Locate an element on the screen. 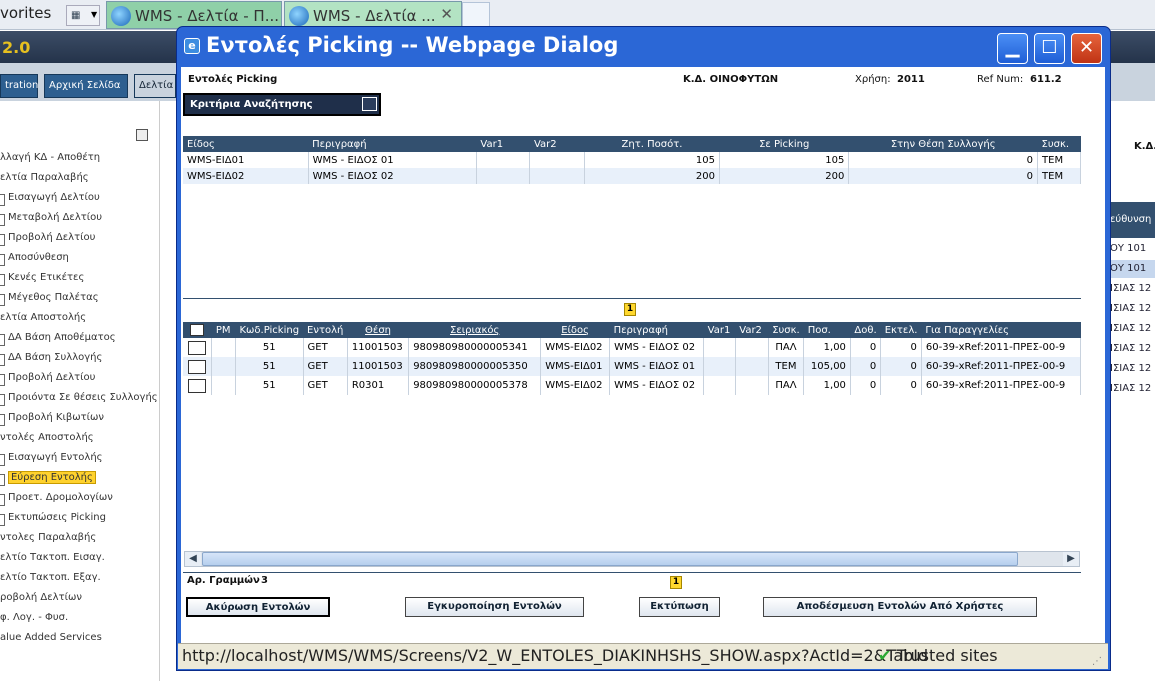 This screenshot has height=681, width=1155. page-number-top: 1 is located at coordinates (630, 309).